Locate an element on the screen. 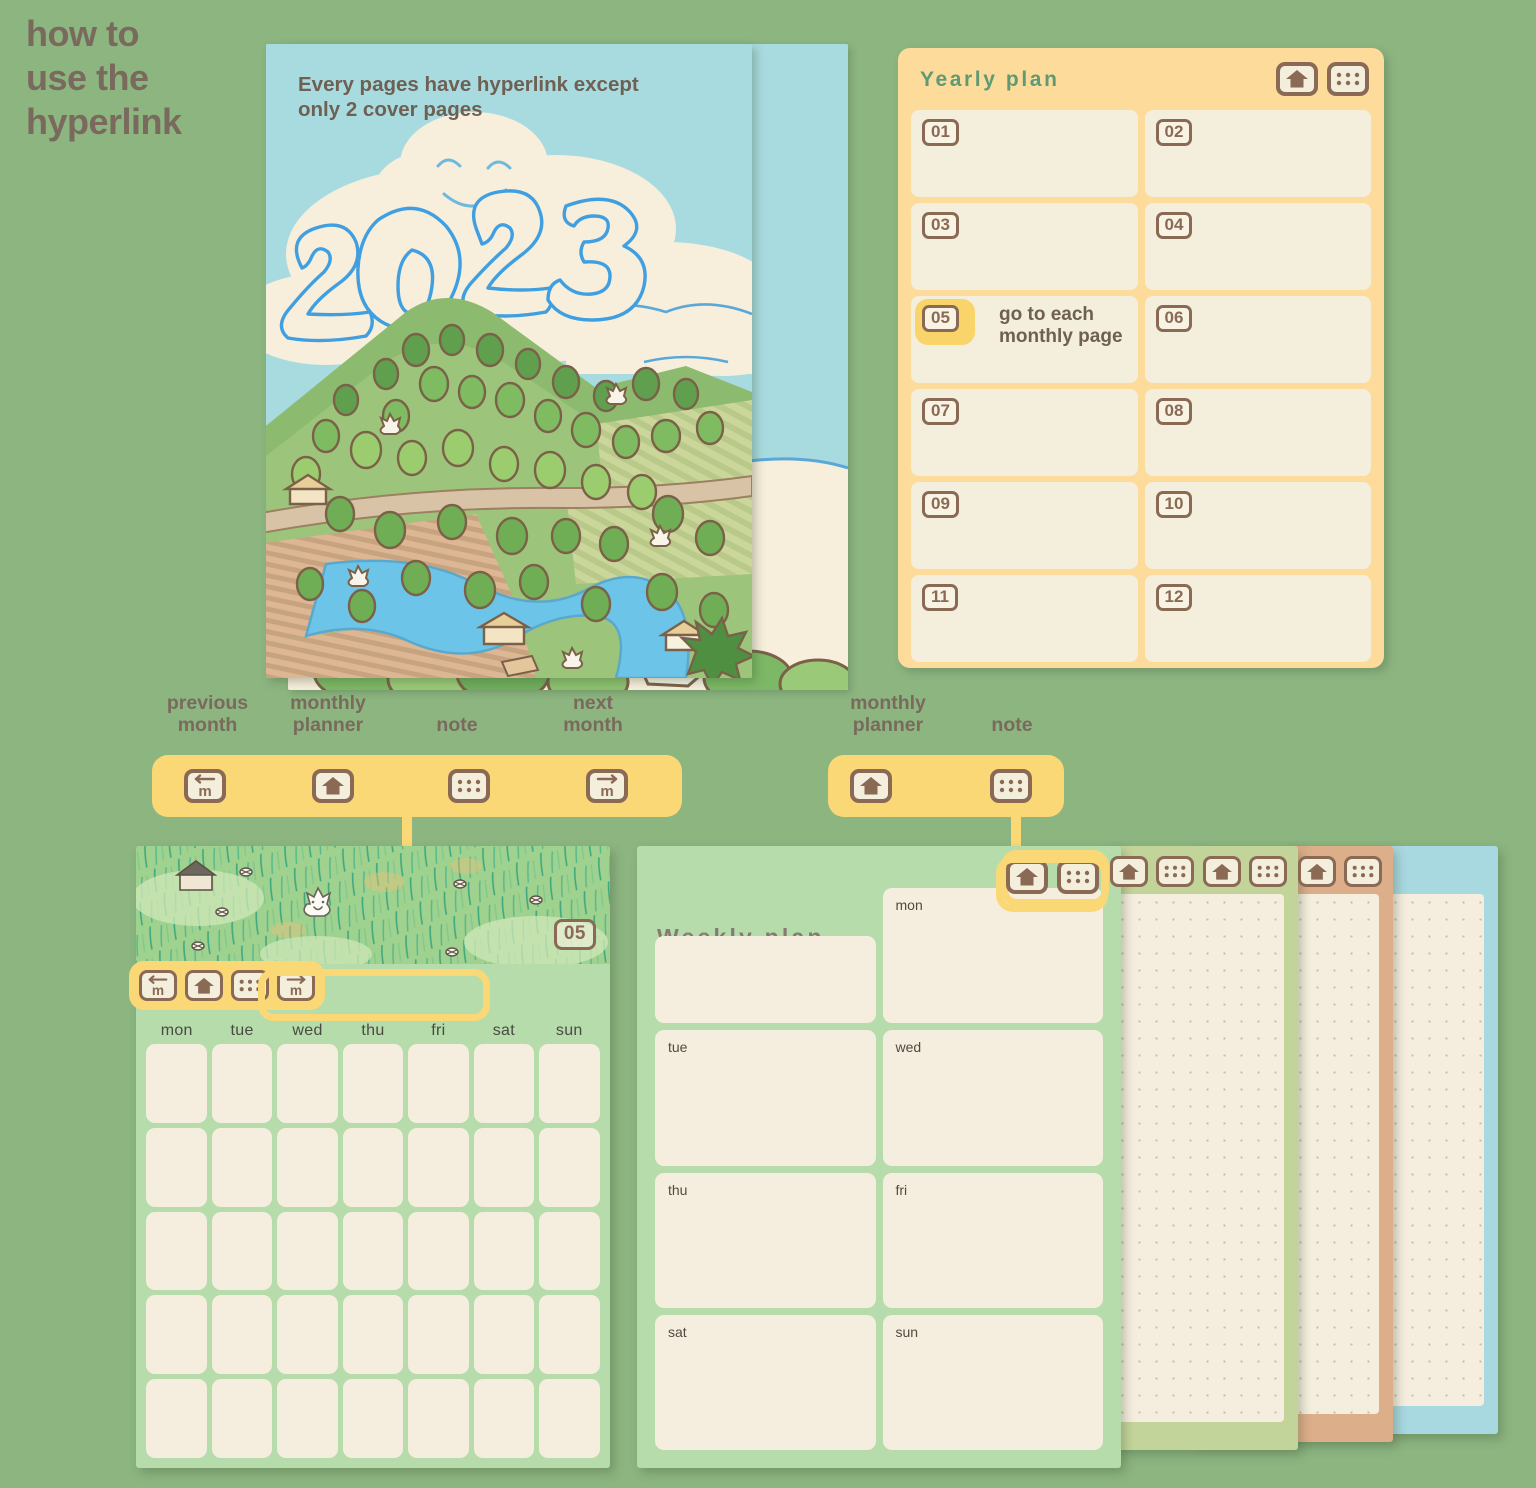 Image resolution: width=1536 pixels, height=1488 pixels. weekday-fri: fri is located at coordinates (438, 1030).